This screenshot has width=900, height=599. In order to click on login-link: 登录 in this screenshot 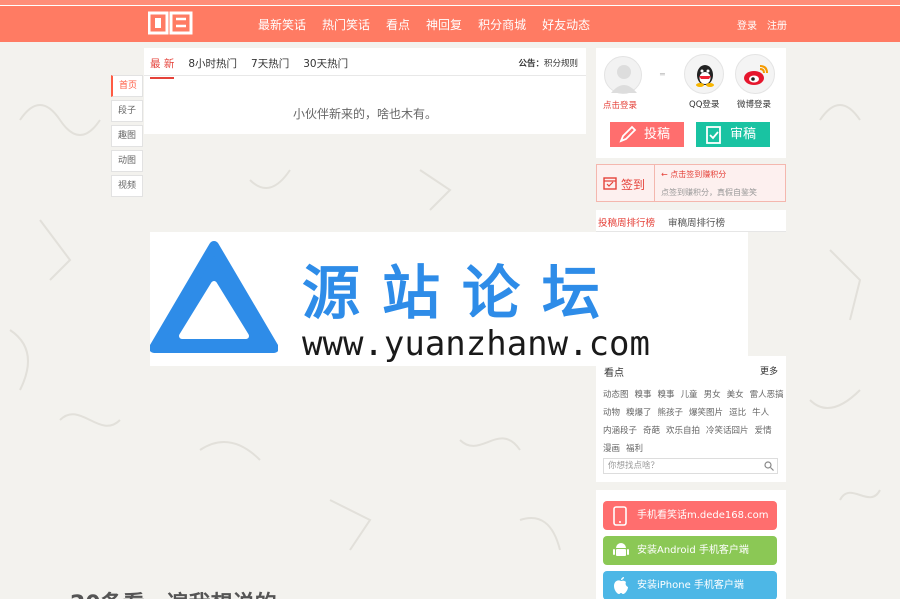, I will do `click(747, 24)`.